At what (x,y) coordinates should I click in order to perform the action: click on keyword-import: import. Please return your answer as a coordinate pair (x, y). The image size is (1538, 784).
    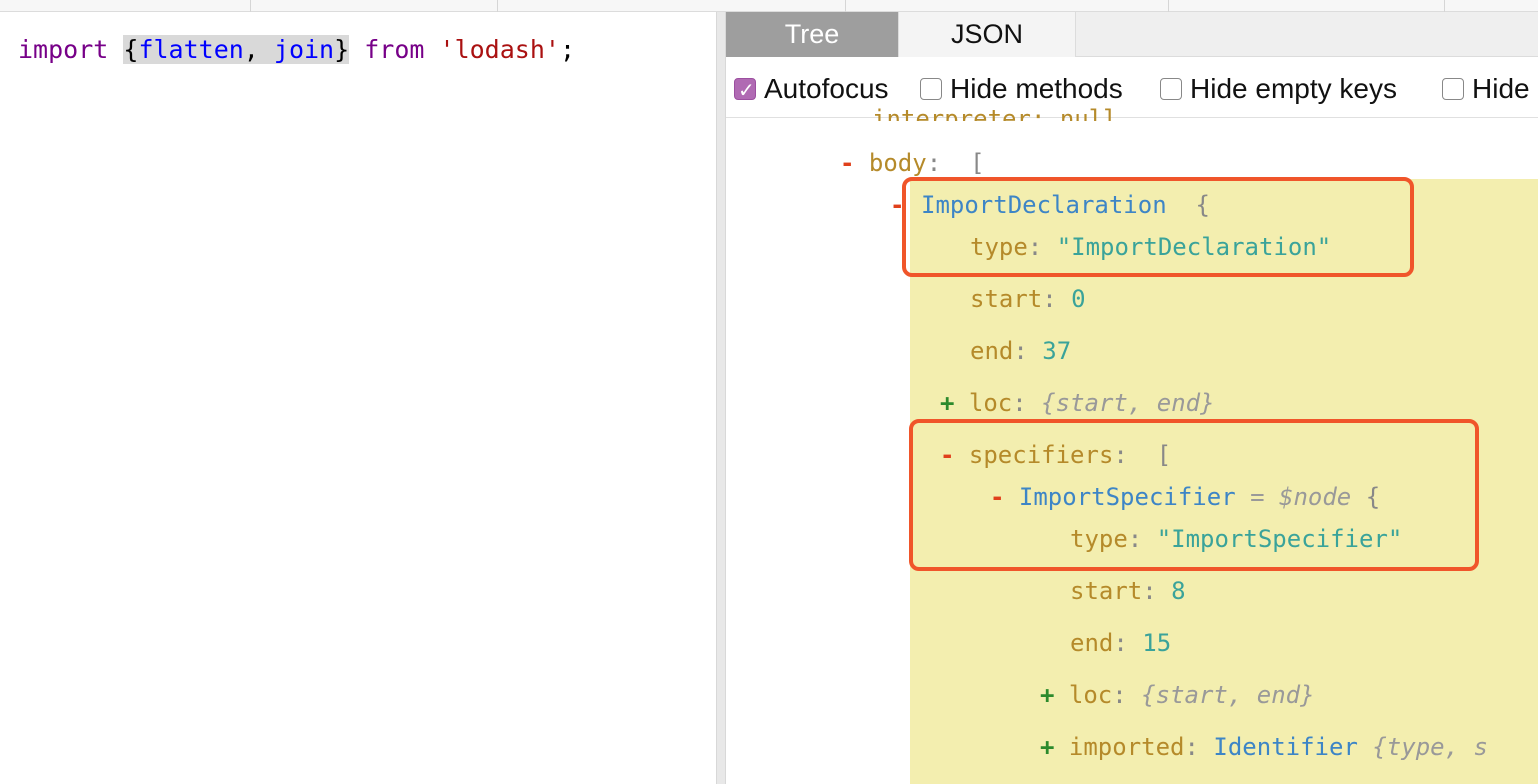
    Looking at the image, I should click on (63, 49).